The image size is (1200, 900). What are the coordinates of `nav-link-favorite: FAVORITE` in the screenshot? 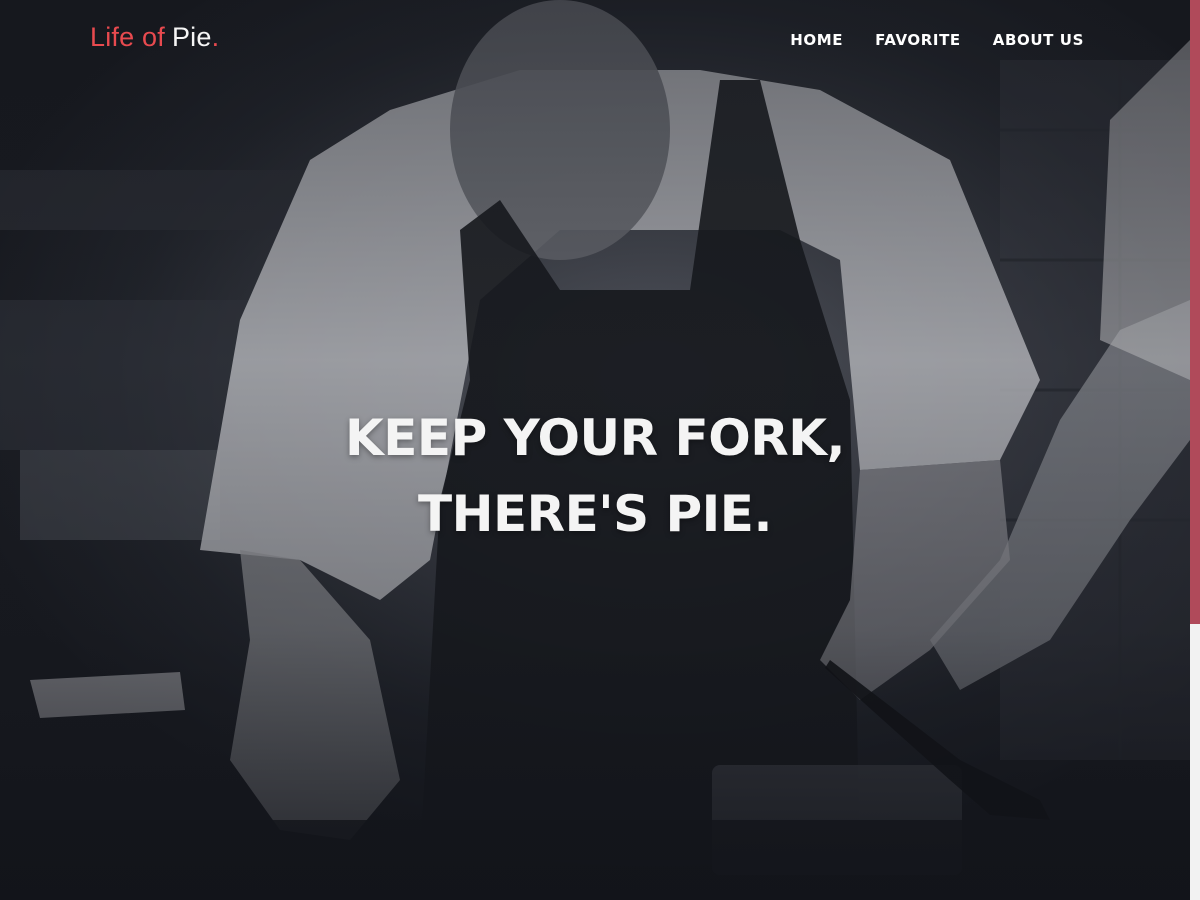 It's located at (918, 40).